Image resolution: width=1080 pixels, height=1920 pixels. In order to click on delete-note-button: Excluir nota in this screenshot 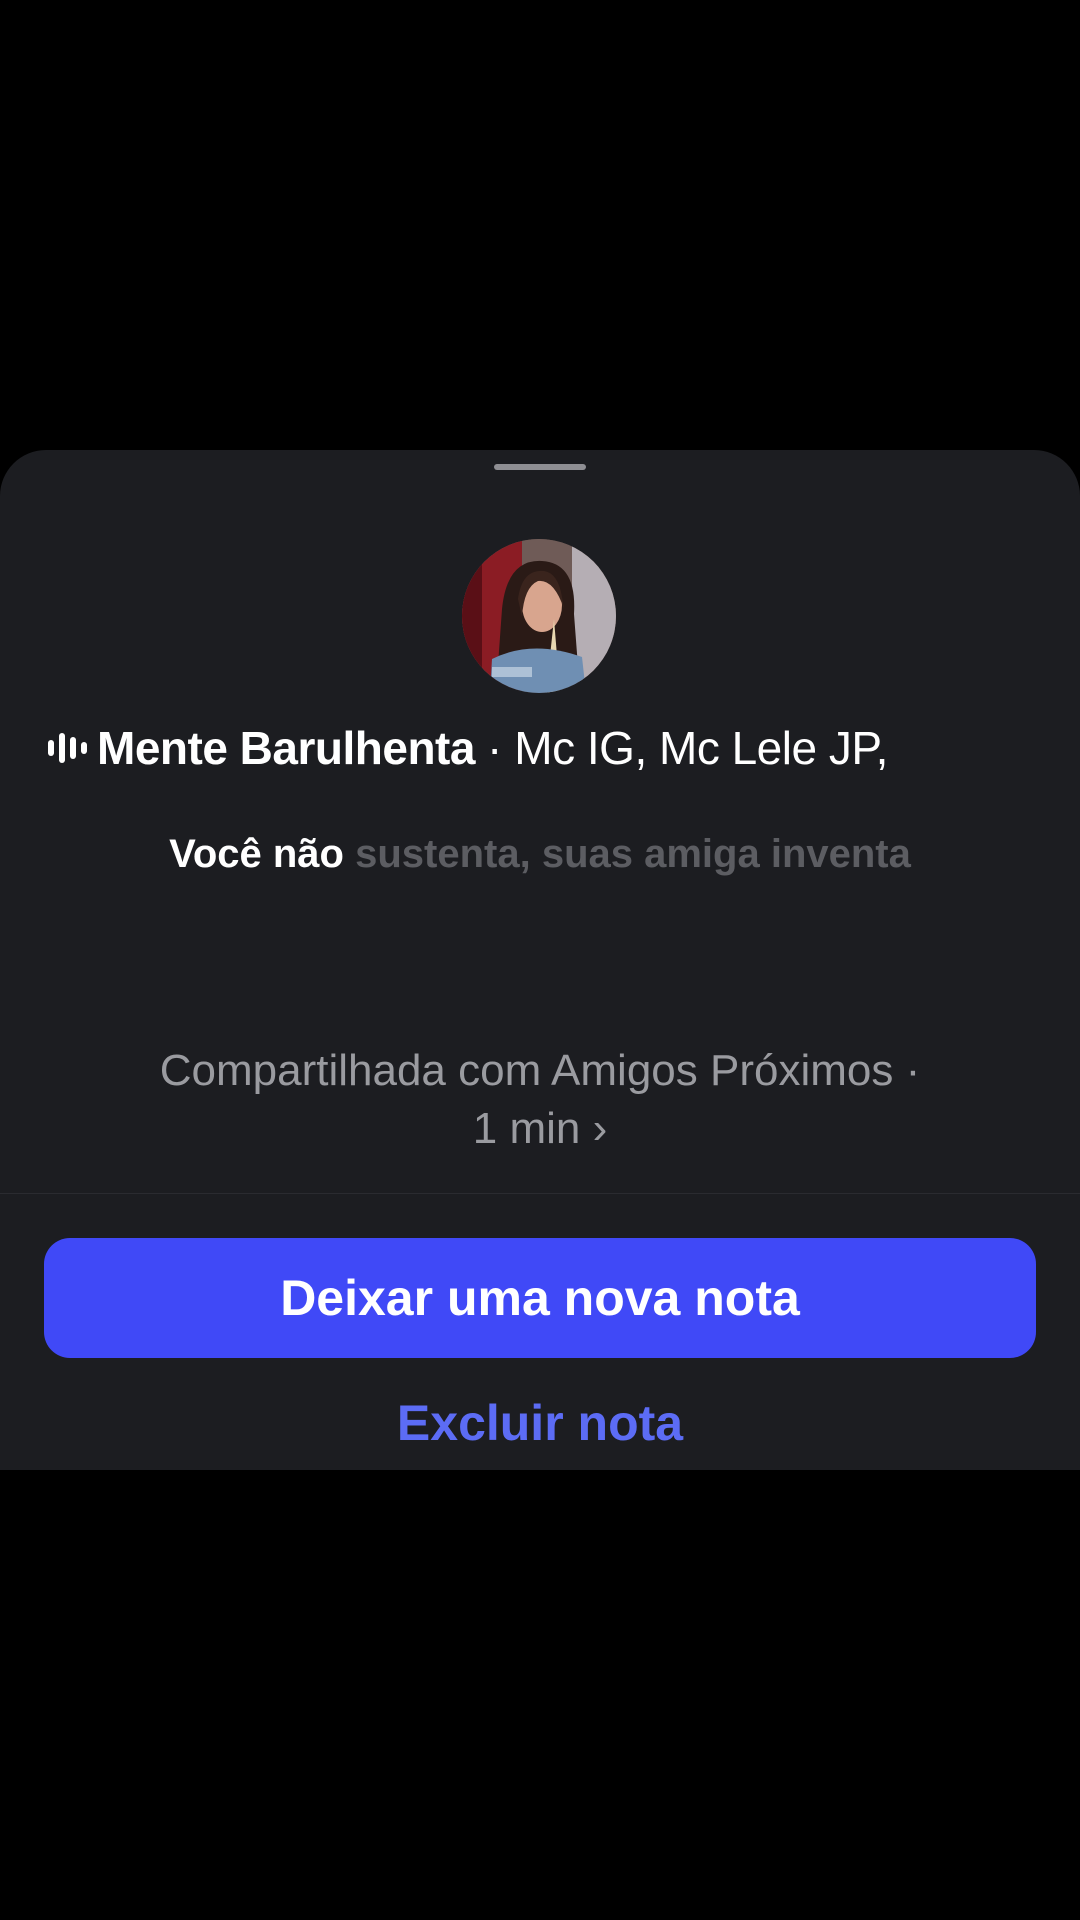, I will do `click(540, 1423)`.